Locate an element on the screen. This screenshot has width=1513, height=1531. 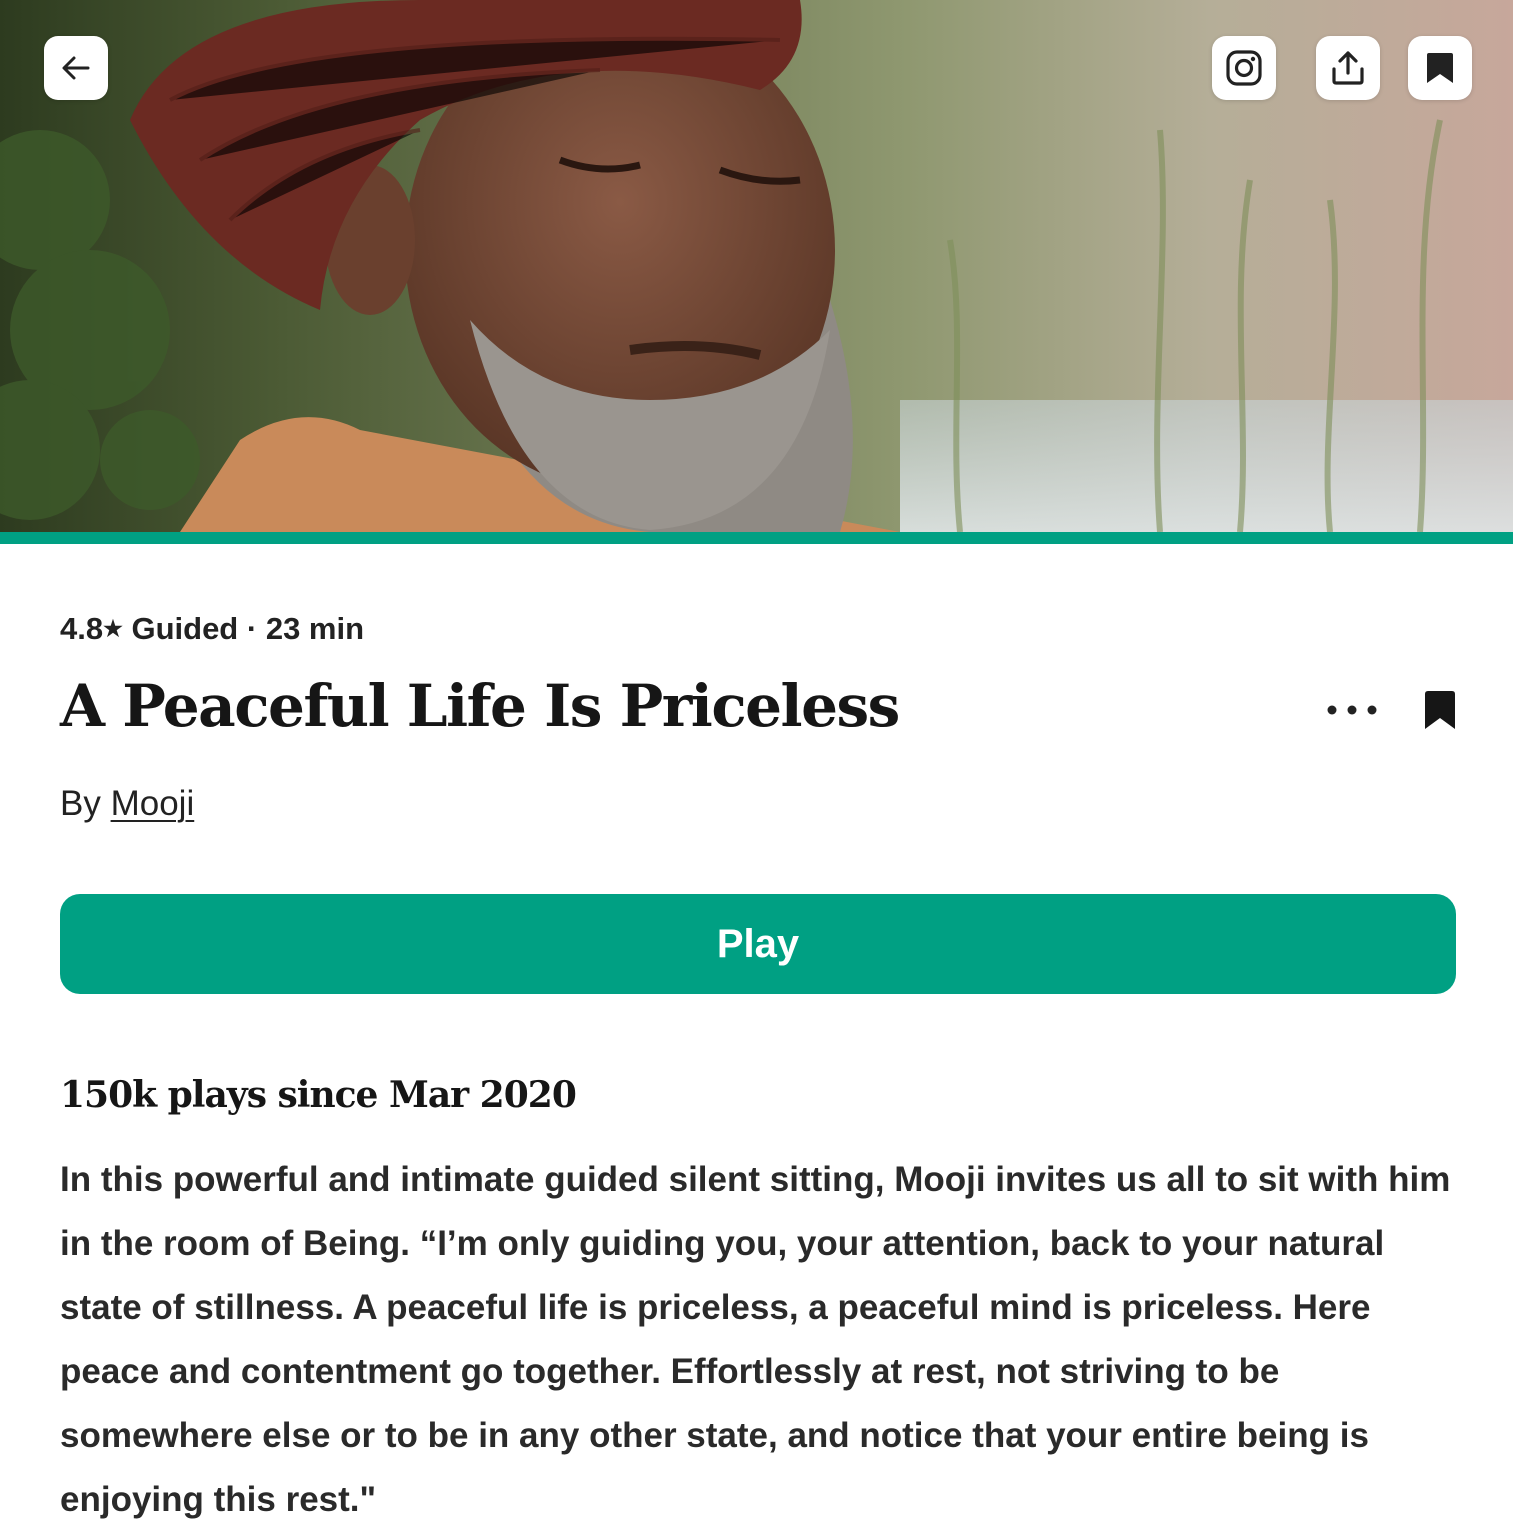
playback-progress-bar is located at coordinates (756, 538).